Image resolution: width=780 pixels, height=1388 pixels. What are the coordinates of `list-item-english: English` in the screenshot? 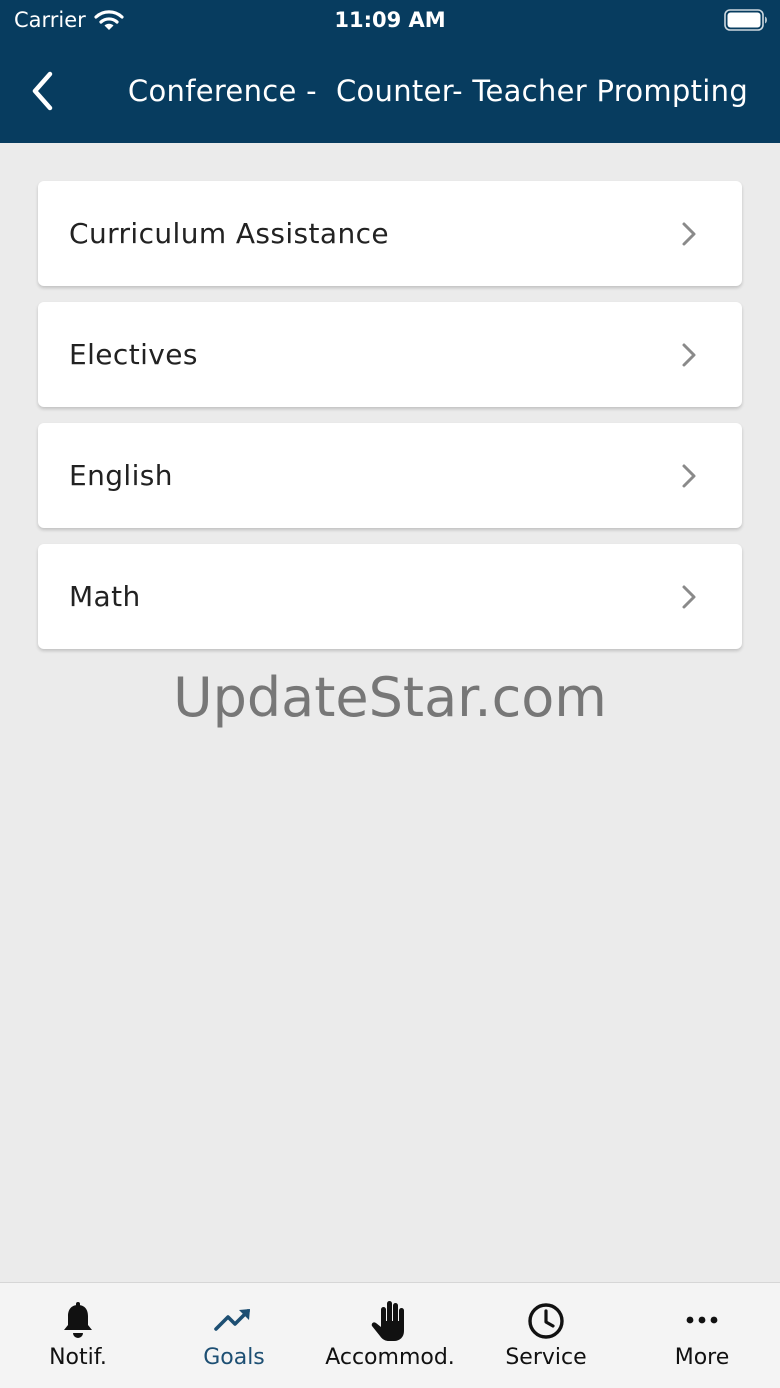 It's located at (390, 475).